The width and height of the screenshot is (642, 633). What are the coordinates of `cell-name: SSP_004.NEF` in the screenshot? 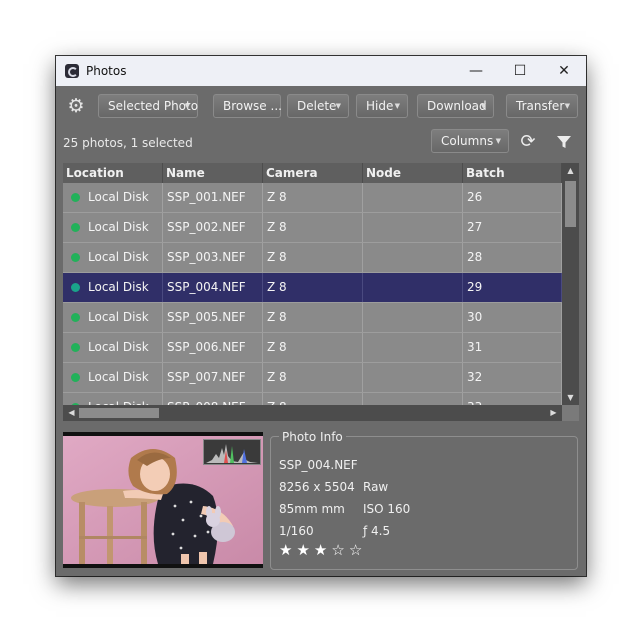 It's located at (213, 287).